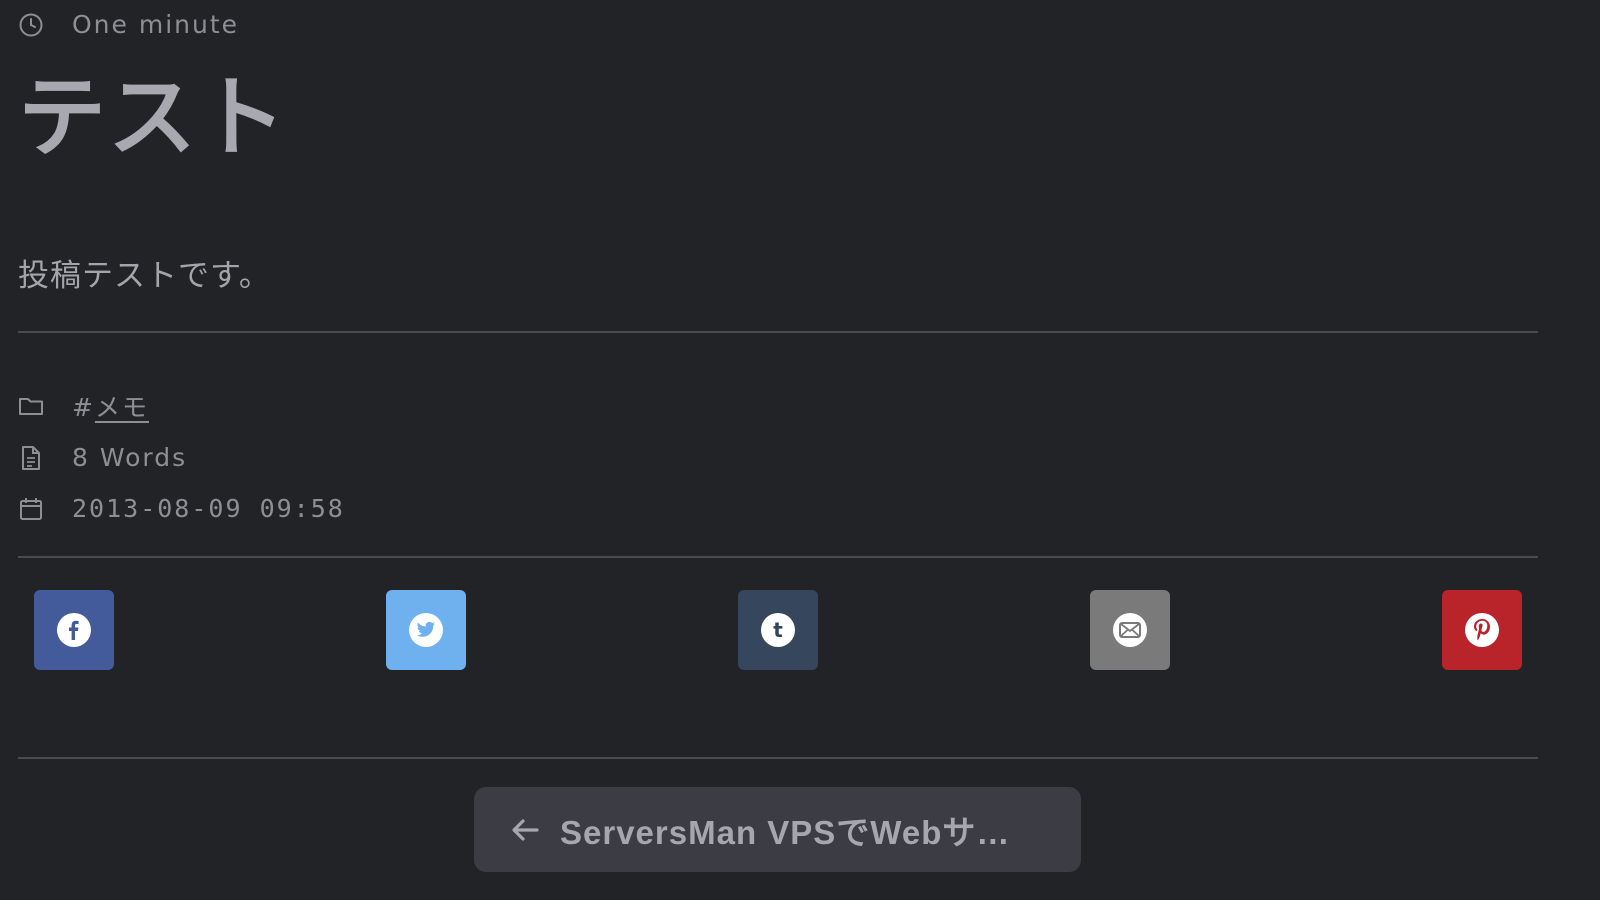 Image resolution: width=1600 pixels, height=900 pixels. I want to click on share-email-button, so click(1130, 630).